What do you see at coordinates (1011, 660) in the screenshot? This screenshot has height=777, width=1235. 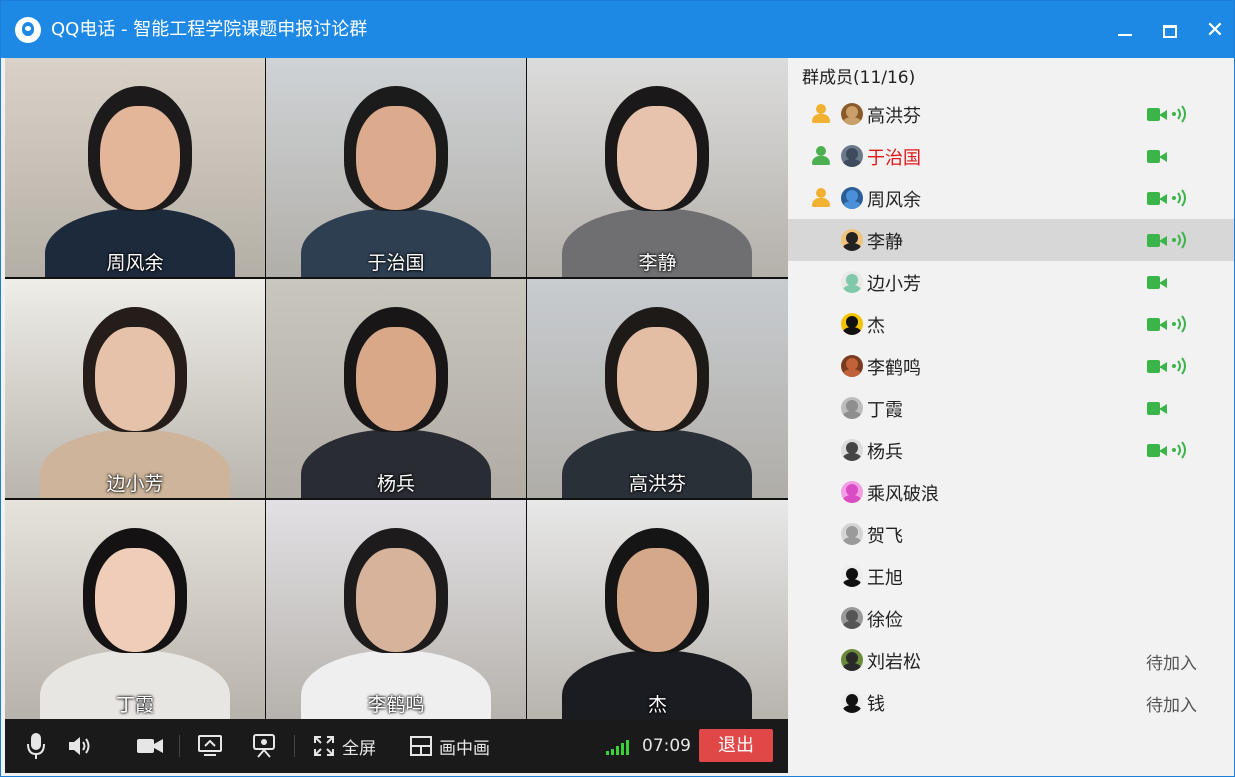 I see `member-row: 刘岩松 待加入` at bounding box center [1011, 660].